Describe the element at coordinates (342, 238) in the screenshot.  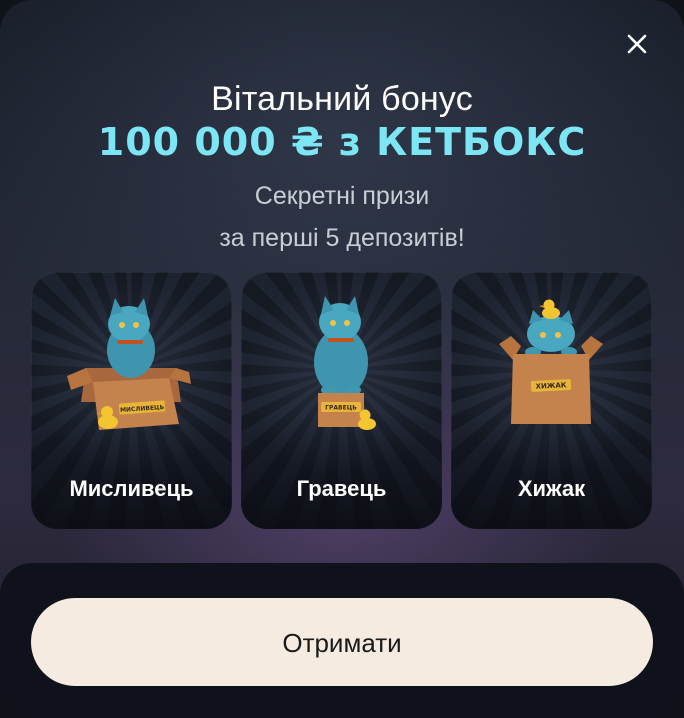
I see `subtitle-line-2: за перші 5 депозитів!` at that location.